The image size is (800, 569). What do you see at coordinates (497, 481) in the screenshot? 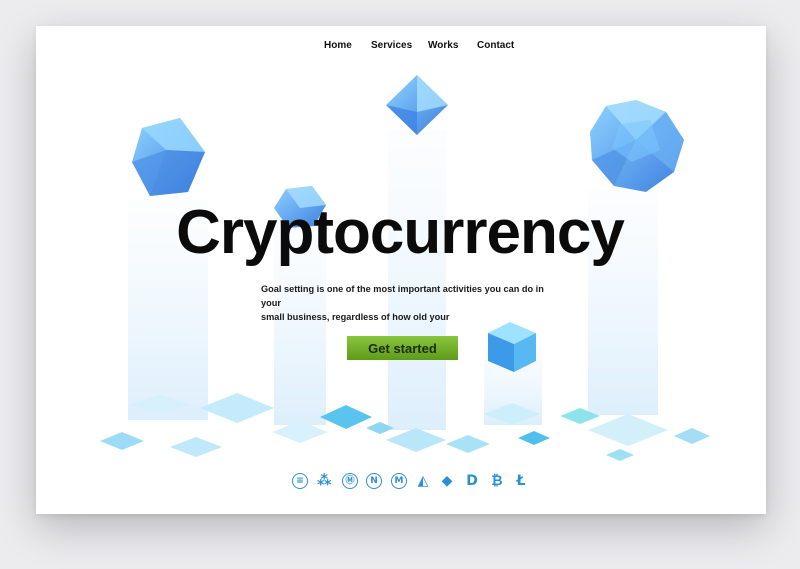
I see `bitcoin-coin-icon: ₿` at bounding box center [497, 481].